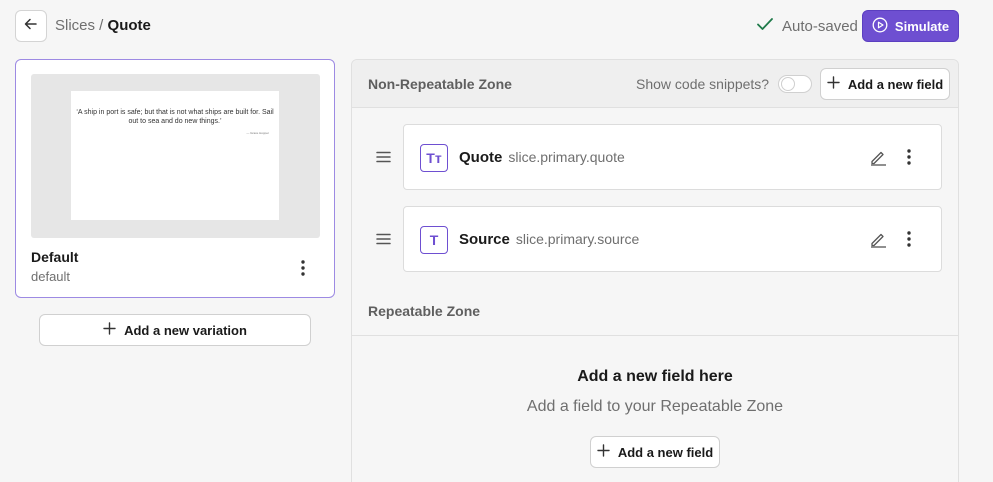  Describe the element at coordinates (788, 84) in the screenshot. I see `toggle-knob` at that location.